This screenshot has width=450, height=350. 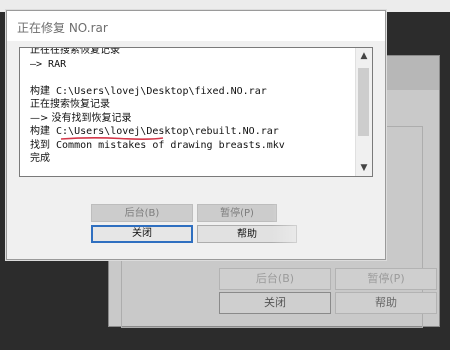 What do you see at coordinates (148, 91) in the screenshot?
I see `log-line: 构建 C:\Users\lovej\Desktop\fixed.NO.rar` at bounding box center [148, 91].